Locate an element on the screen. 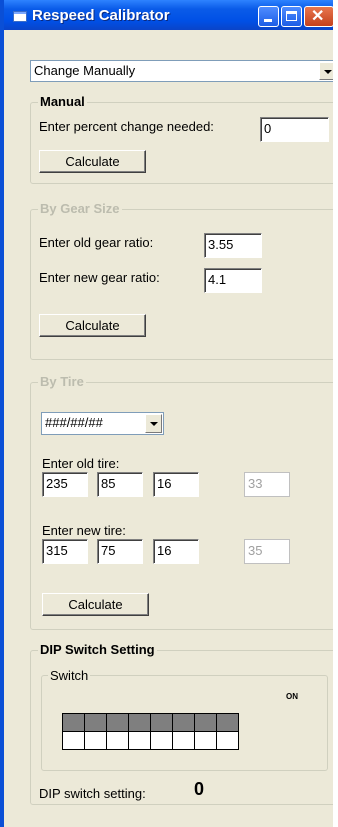 The image size is (338, 827). tire-format-select: ###/##/## is located at coordinates (102, 423).